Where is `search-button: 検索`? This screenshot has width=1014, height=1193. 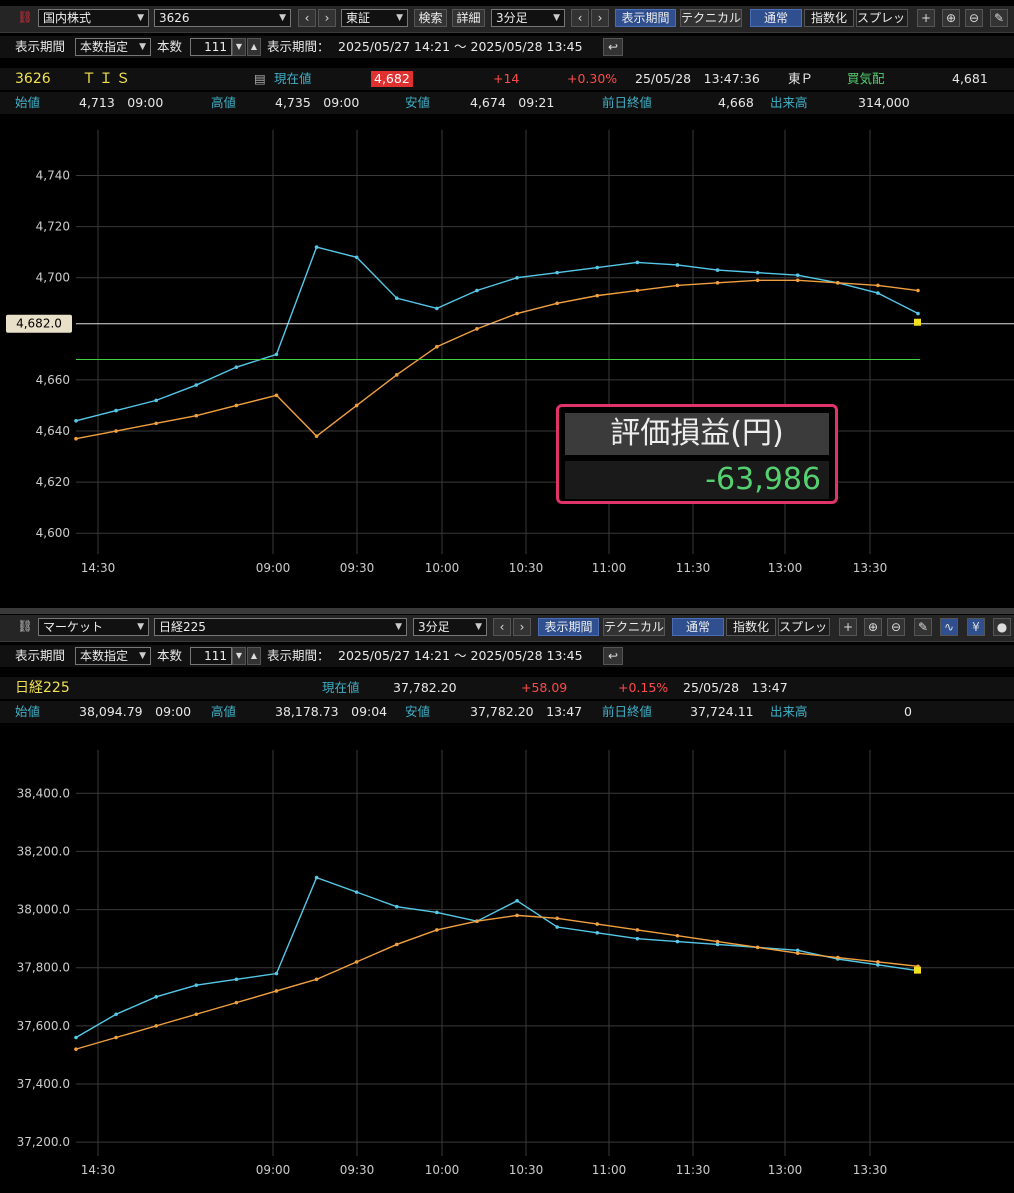 search-button: 検索 is located at coordinates (430, 18).